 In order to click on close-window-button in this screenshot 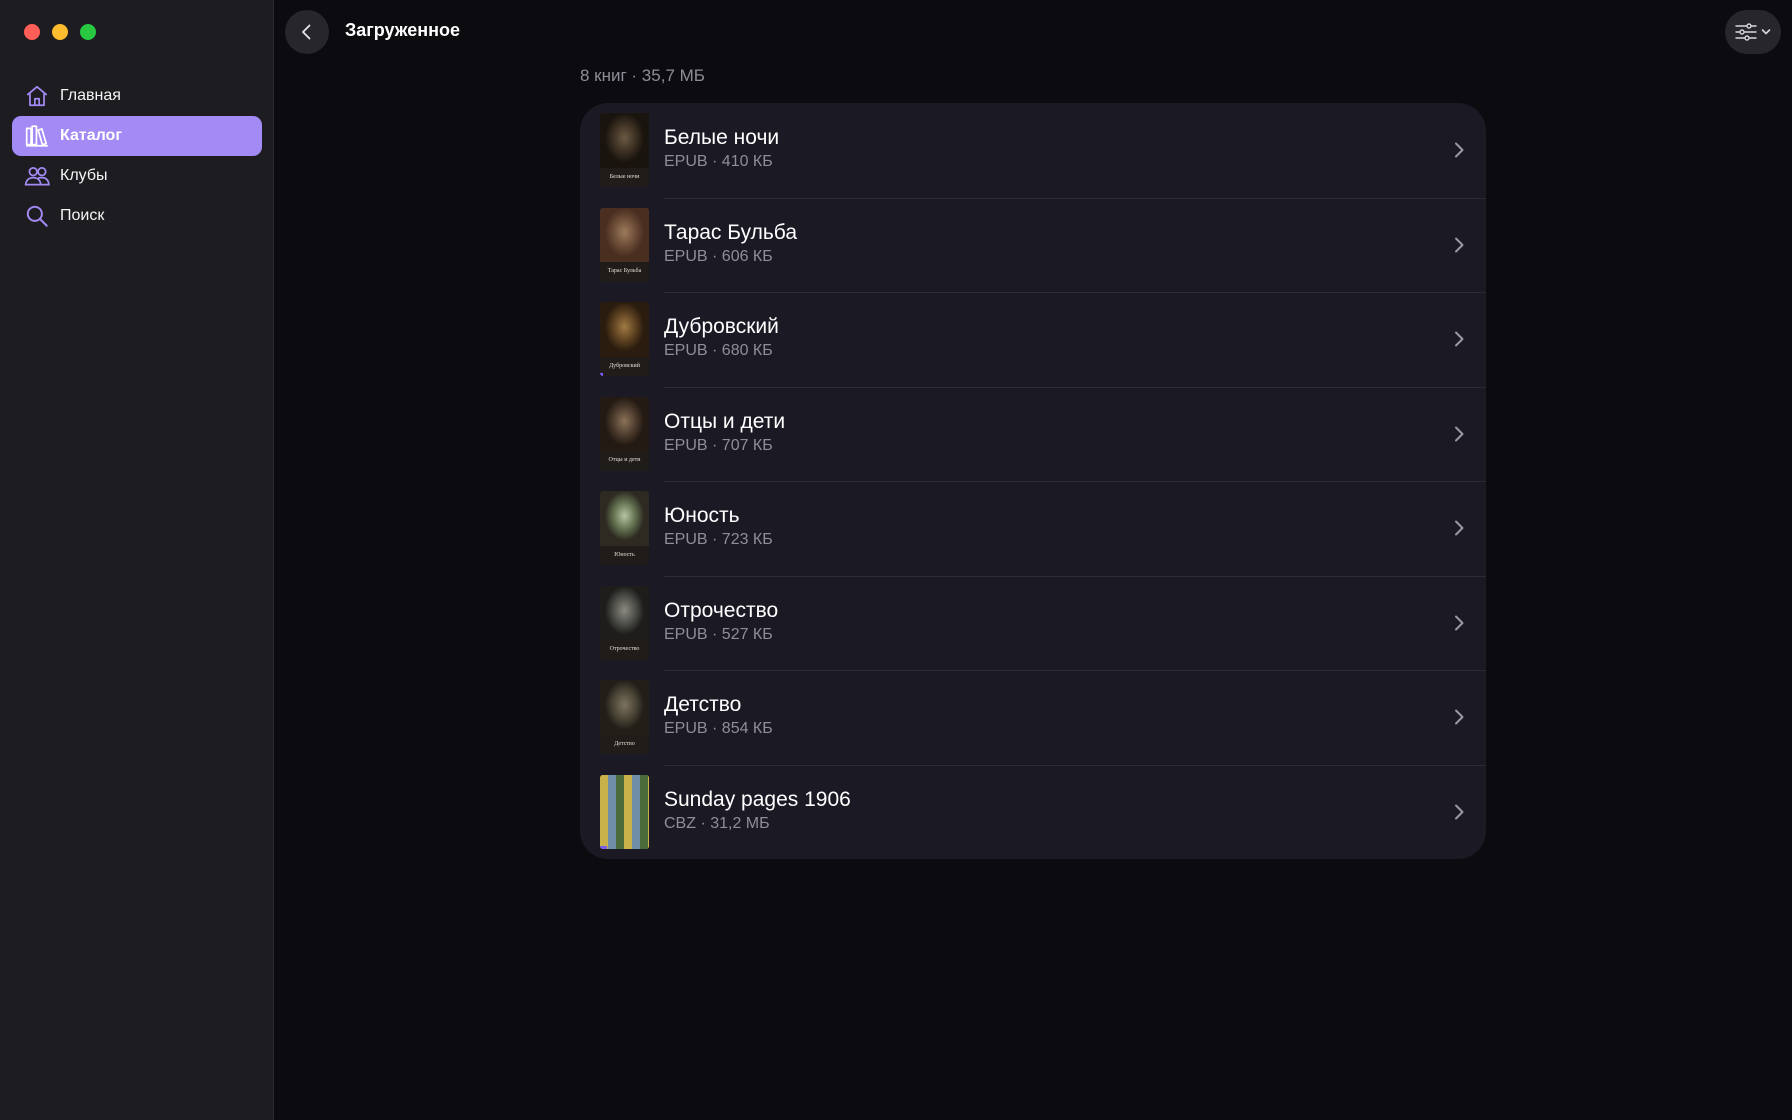, I will do `click(32, 32)`.